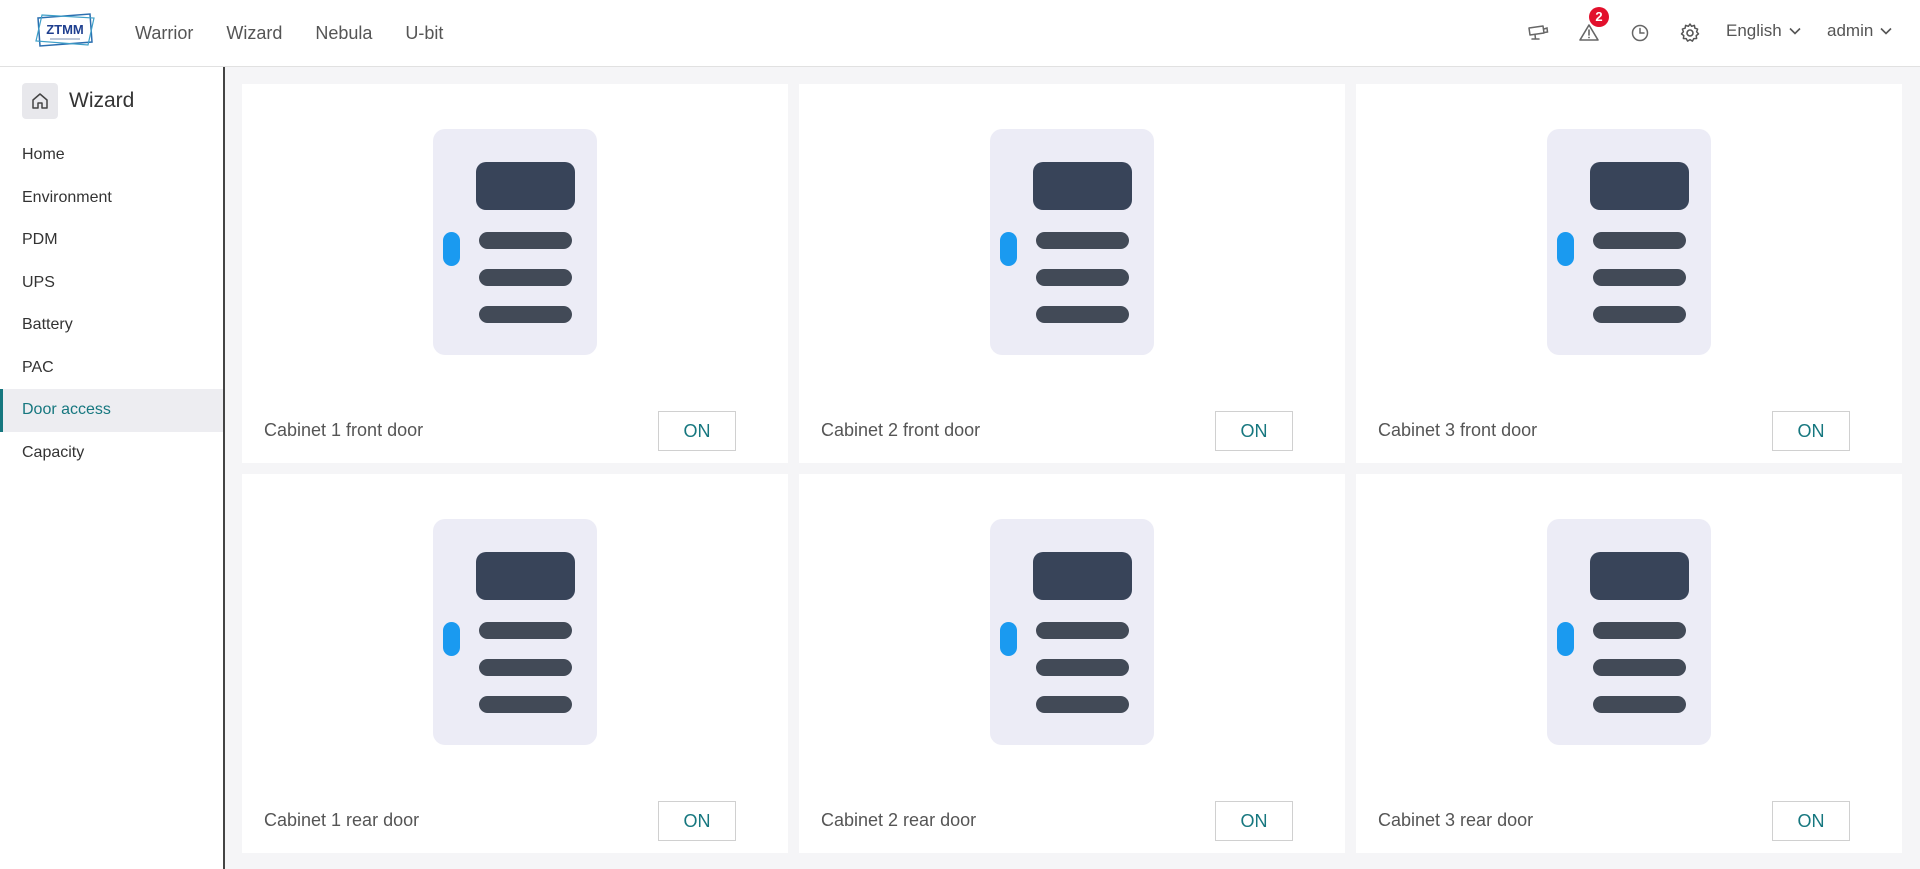 This screenshot has width=1920, height=869. What do you see at coordinates (899, 820) in the screenshot?
I see `door-label: Cabinet 2 rear door` at bounding box center [899, 820].